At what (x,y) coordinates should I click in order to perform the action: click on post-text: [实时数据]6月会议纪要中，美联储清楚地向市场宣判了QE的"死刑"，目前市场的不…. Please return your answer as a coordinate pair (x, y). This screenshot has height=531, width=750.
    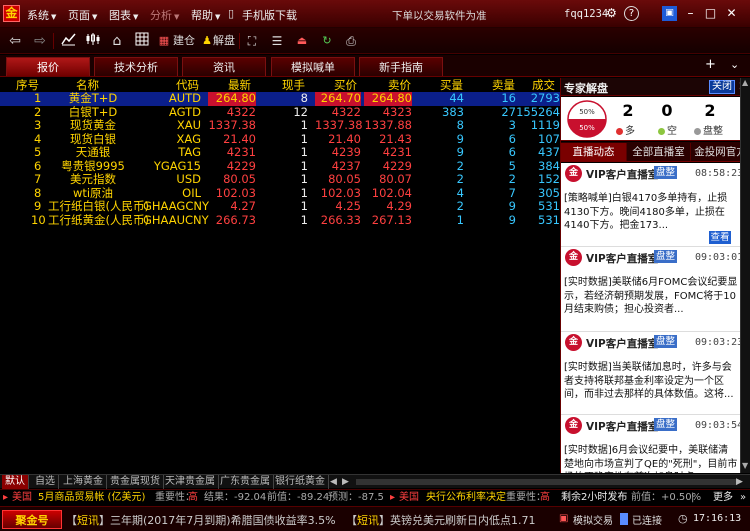
    Looking at the image, I should click on (651, 459).